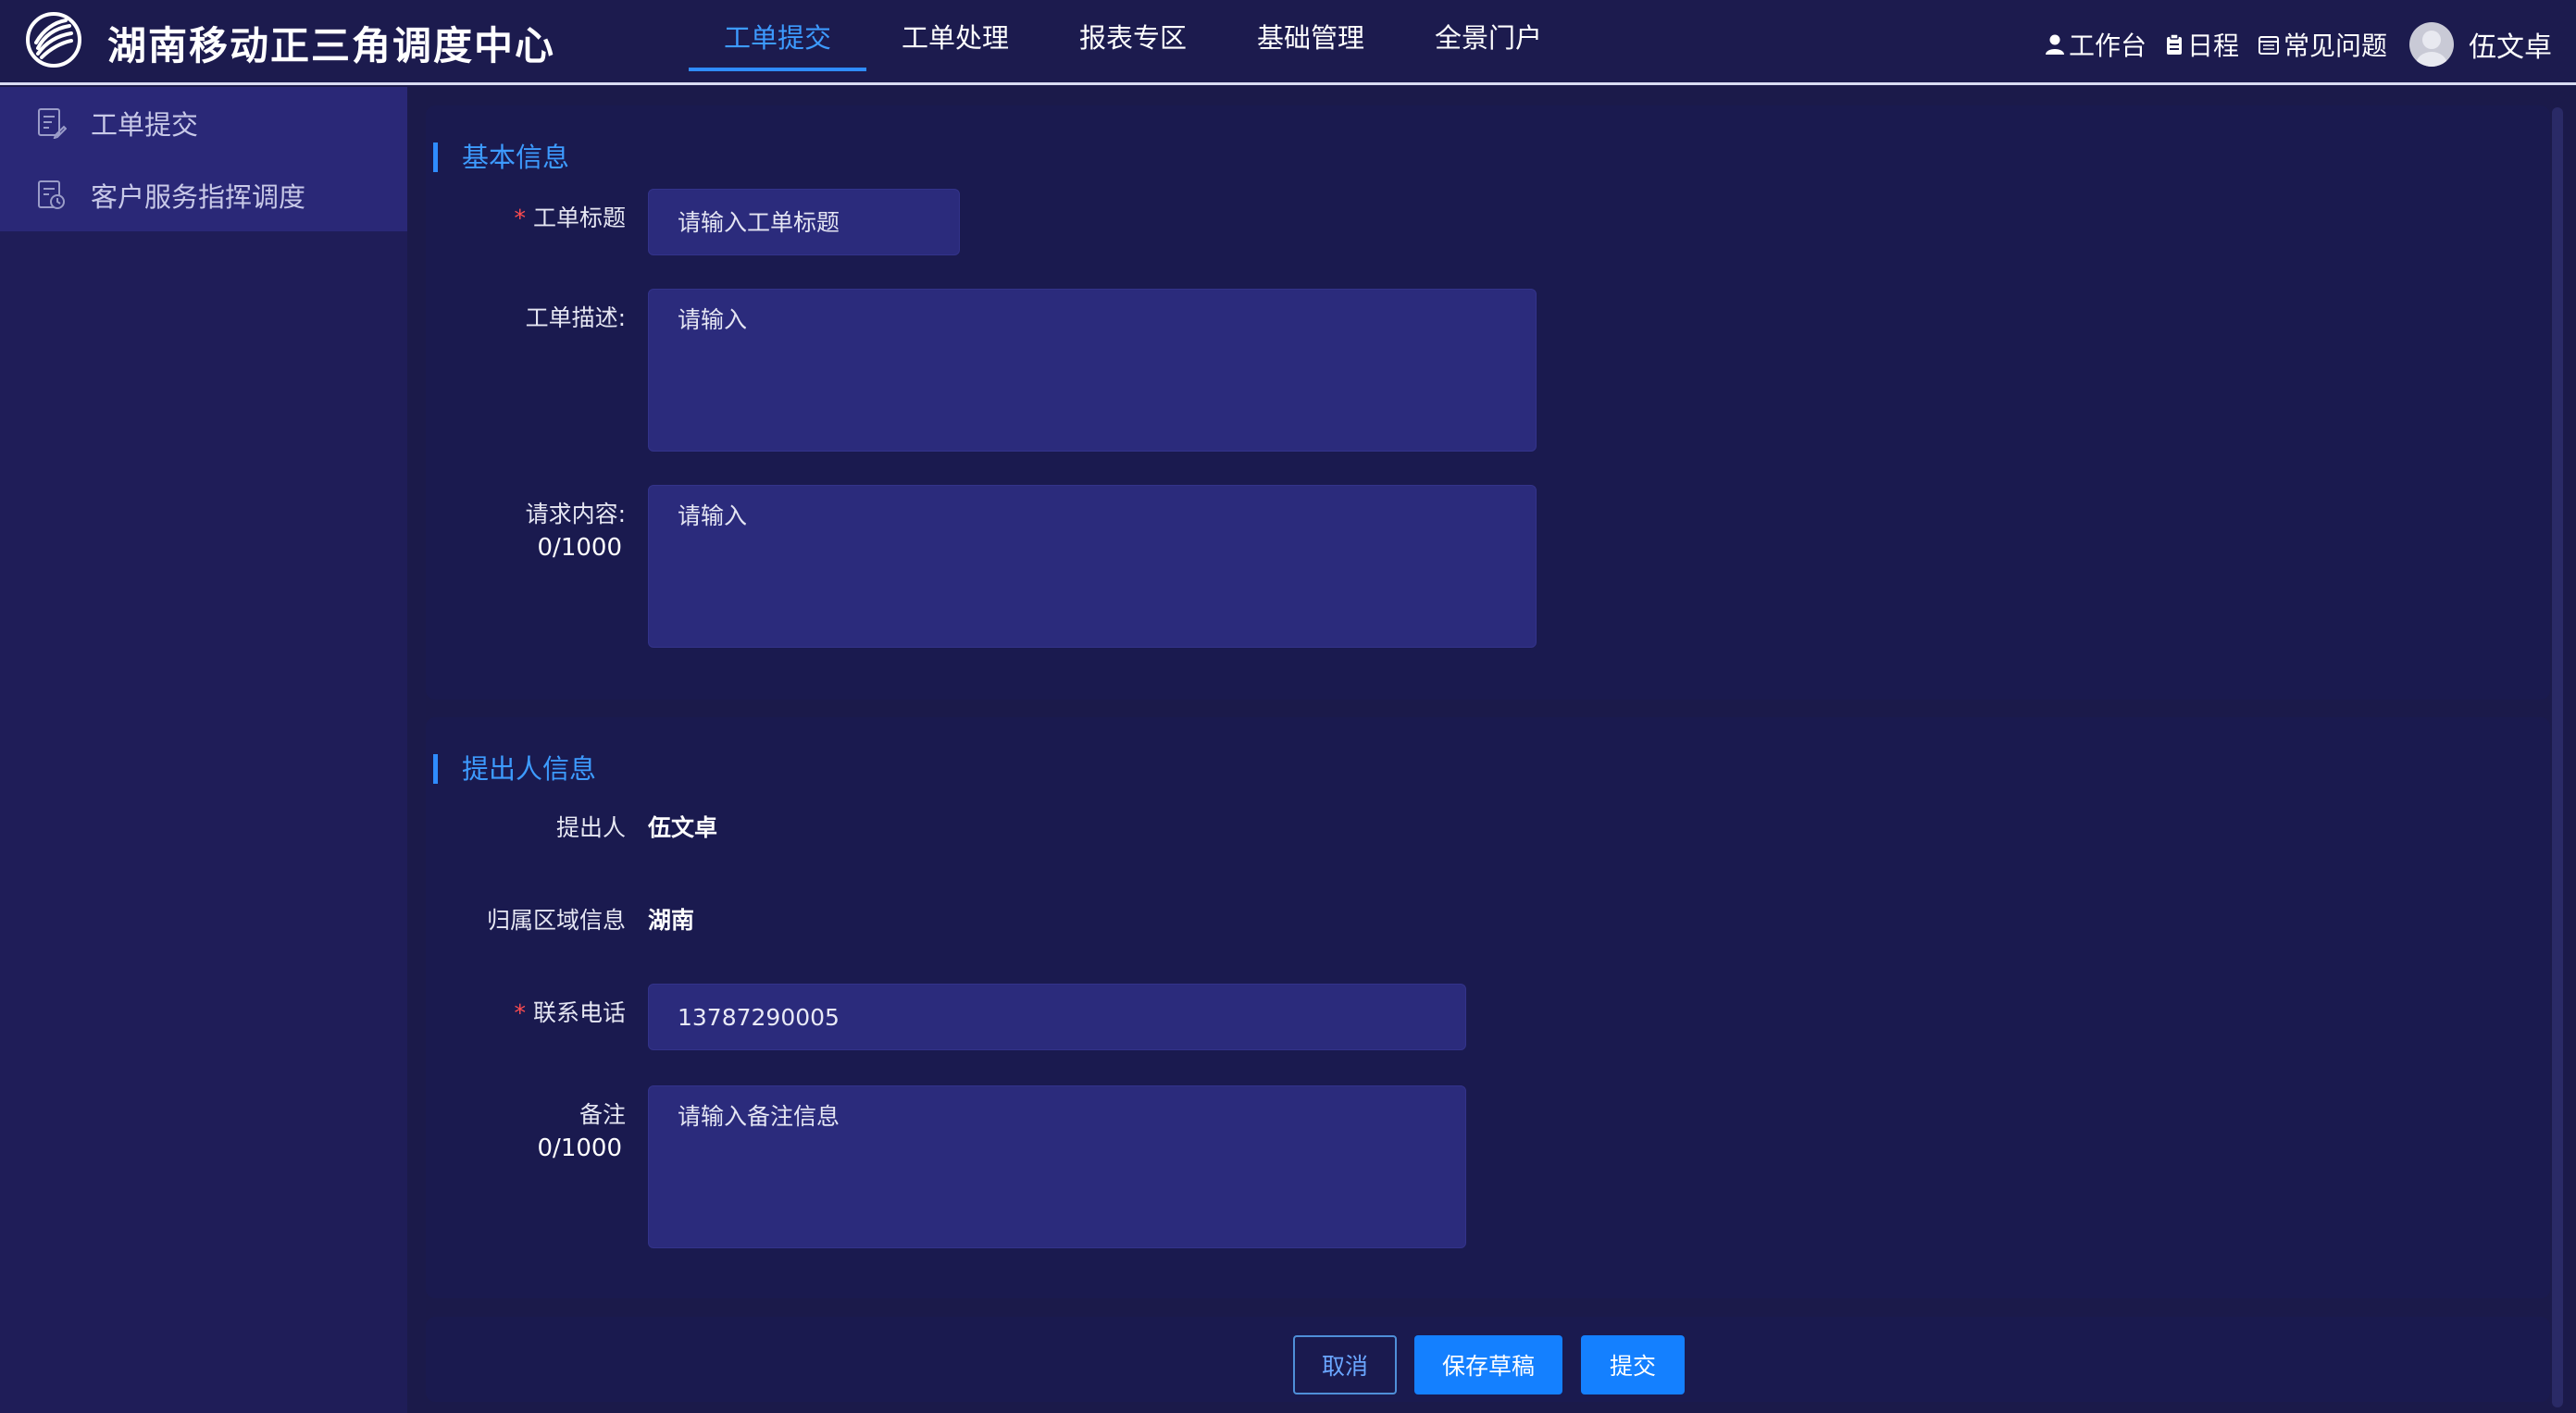 Image resolution: width=2576 pixels, height=1413 pixels. What do you see at coordinates (579, 1148) in the screenshot?
I see `remark-char-counter: 0/1000` at bounding box center [579, 1148].